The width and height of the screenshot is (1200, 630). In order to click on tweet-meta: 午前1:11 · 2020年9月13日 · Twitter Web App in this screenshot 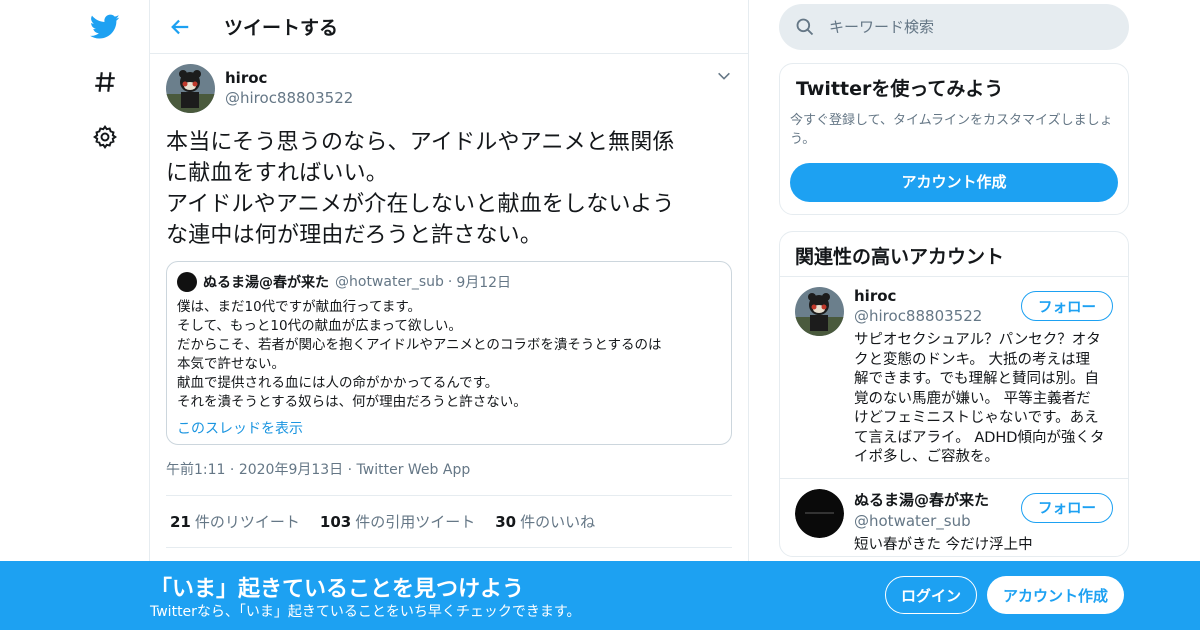, I will do `click(449, 477)`.